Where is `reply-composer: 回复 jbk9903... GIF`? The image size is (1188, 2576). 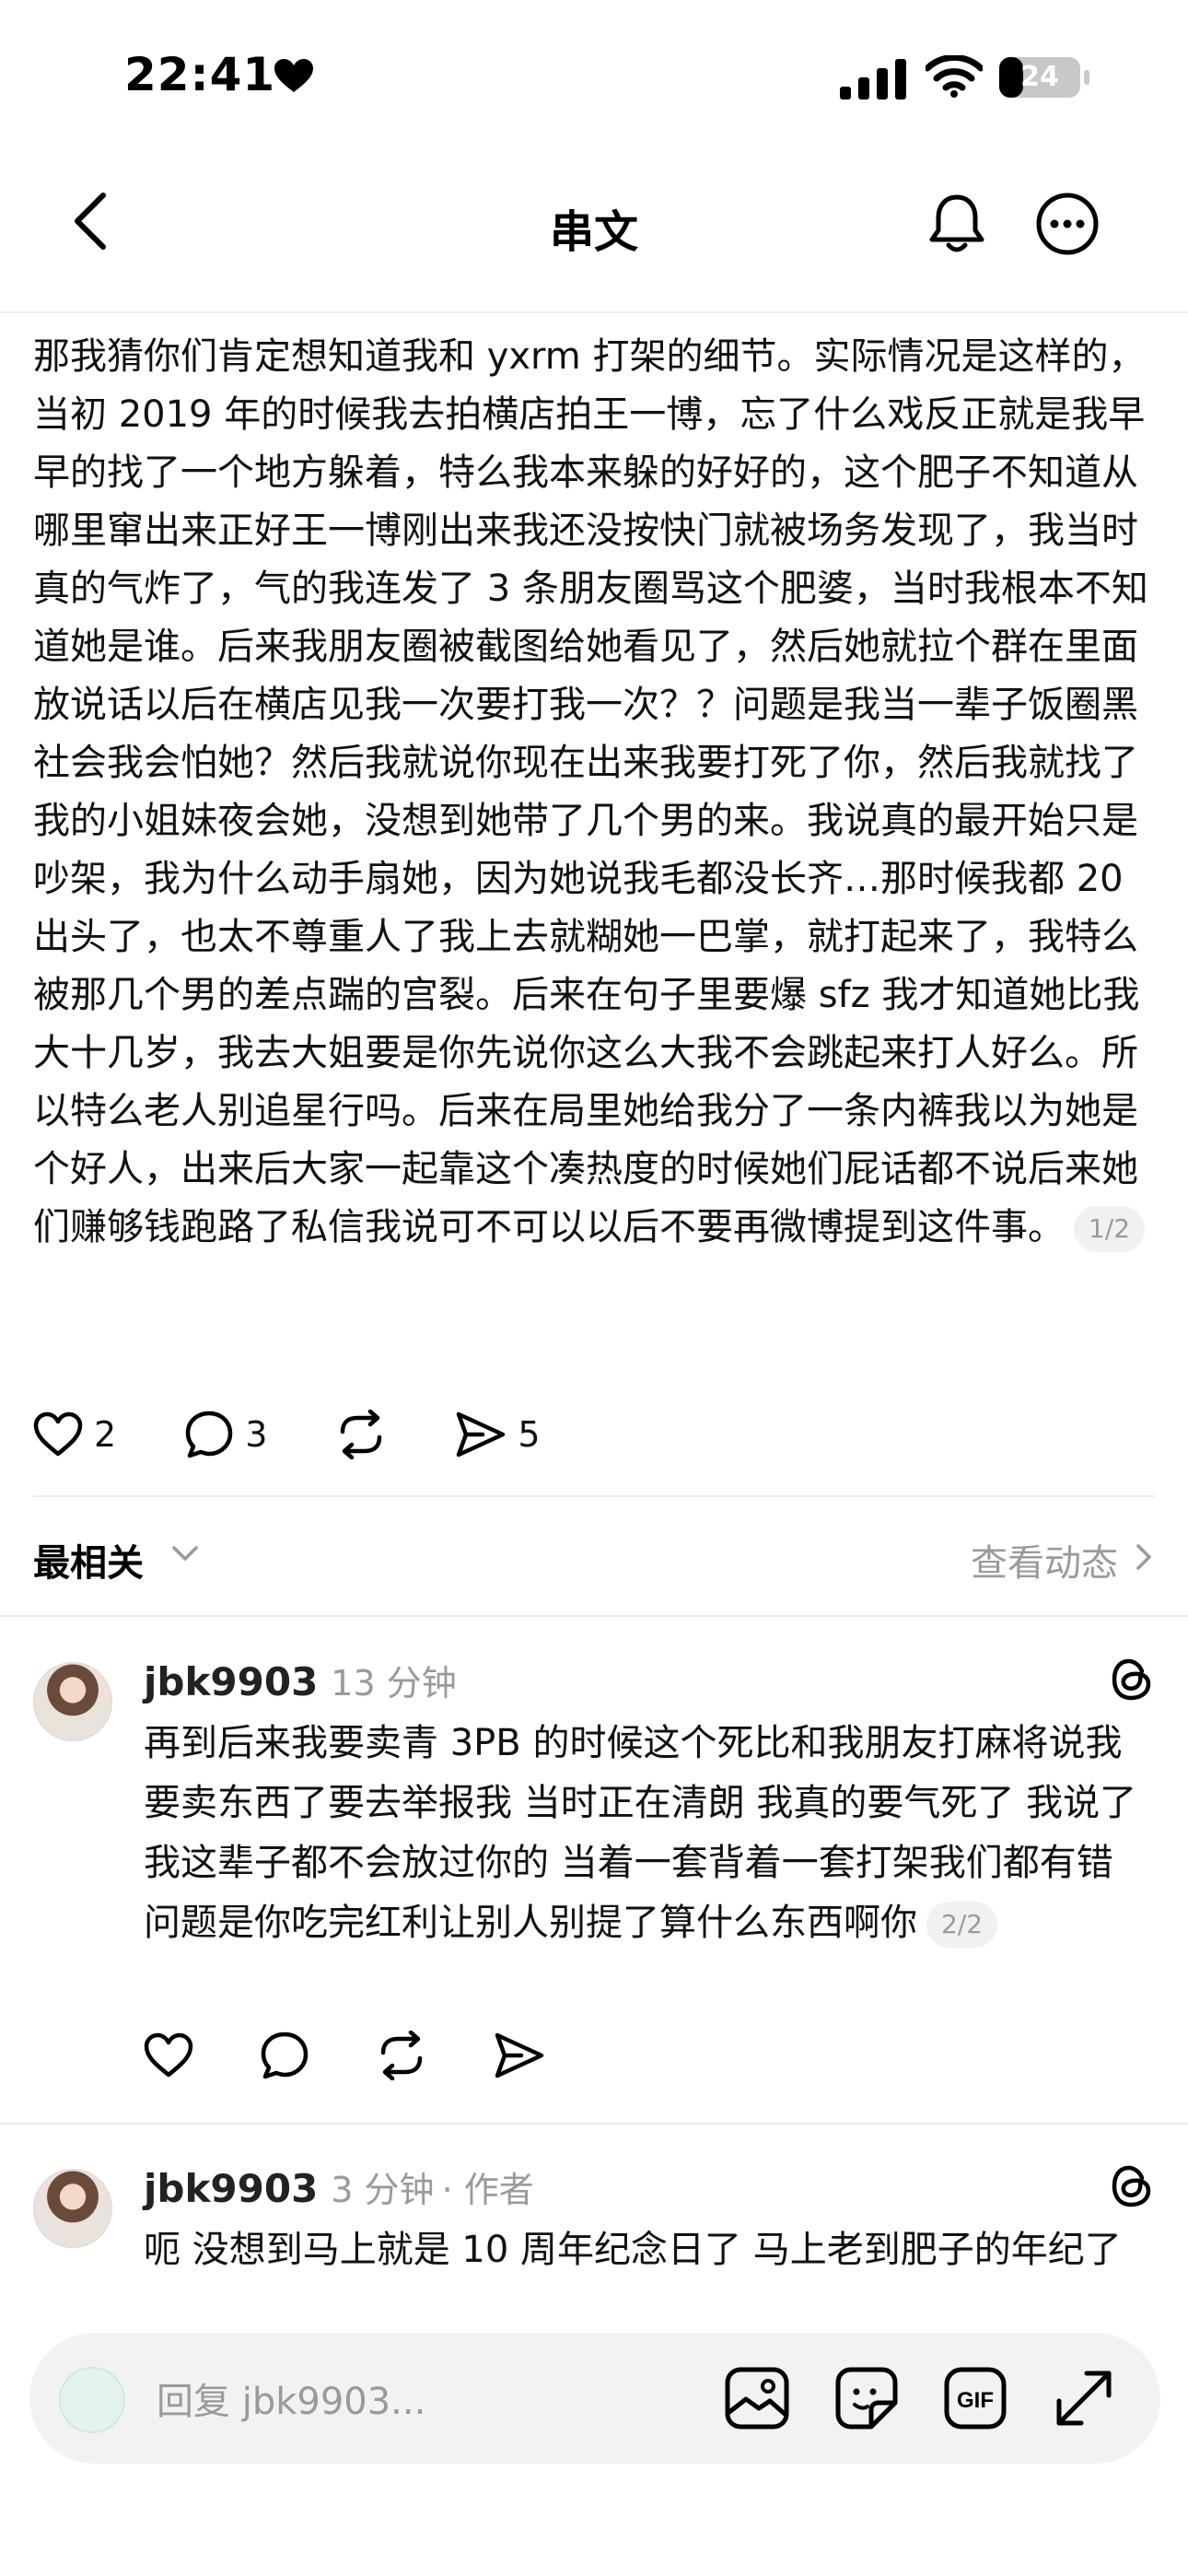
reply-composer: 回复 jbk9903... GIF is located at coordinates (594, 2398).